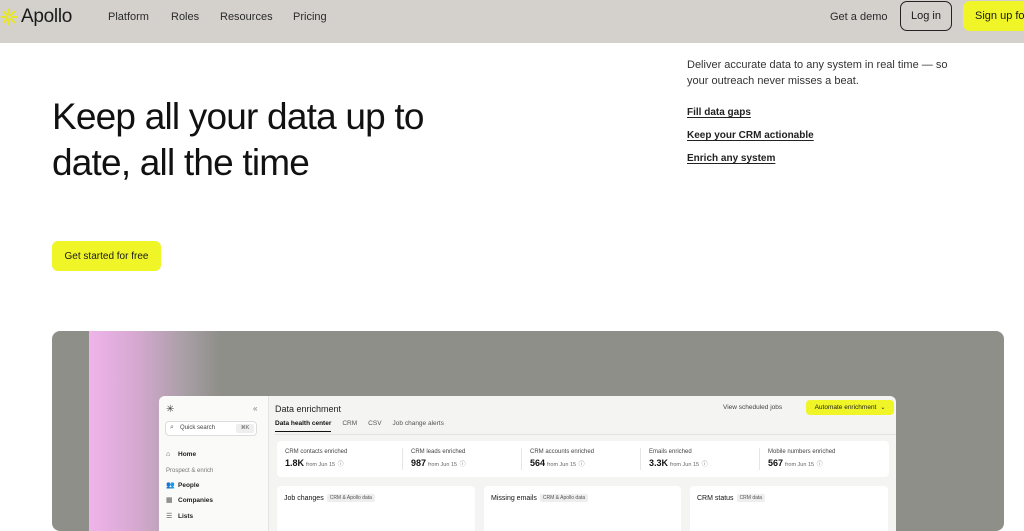 The image size is (1024, 531). I want to click on sidebar-item-people: 👥 People, so click(183, 485).